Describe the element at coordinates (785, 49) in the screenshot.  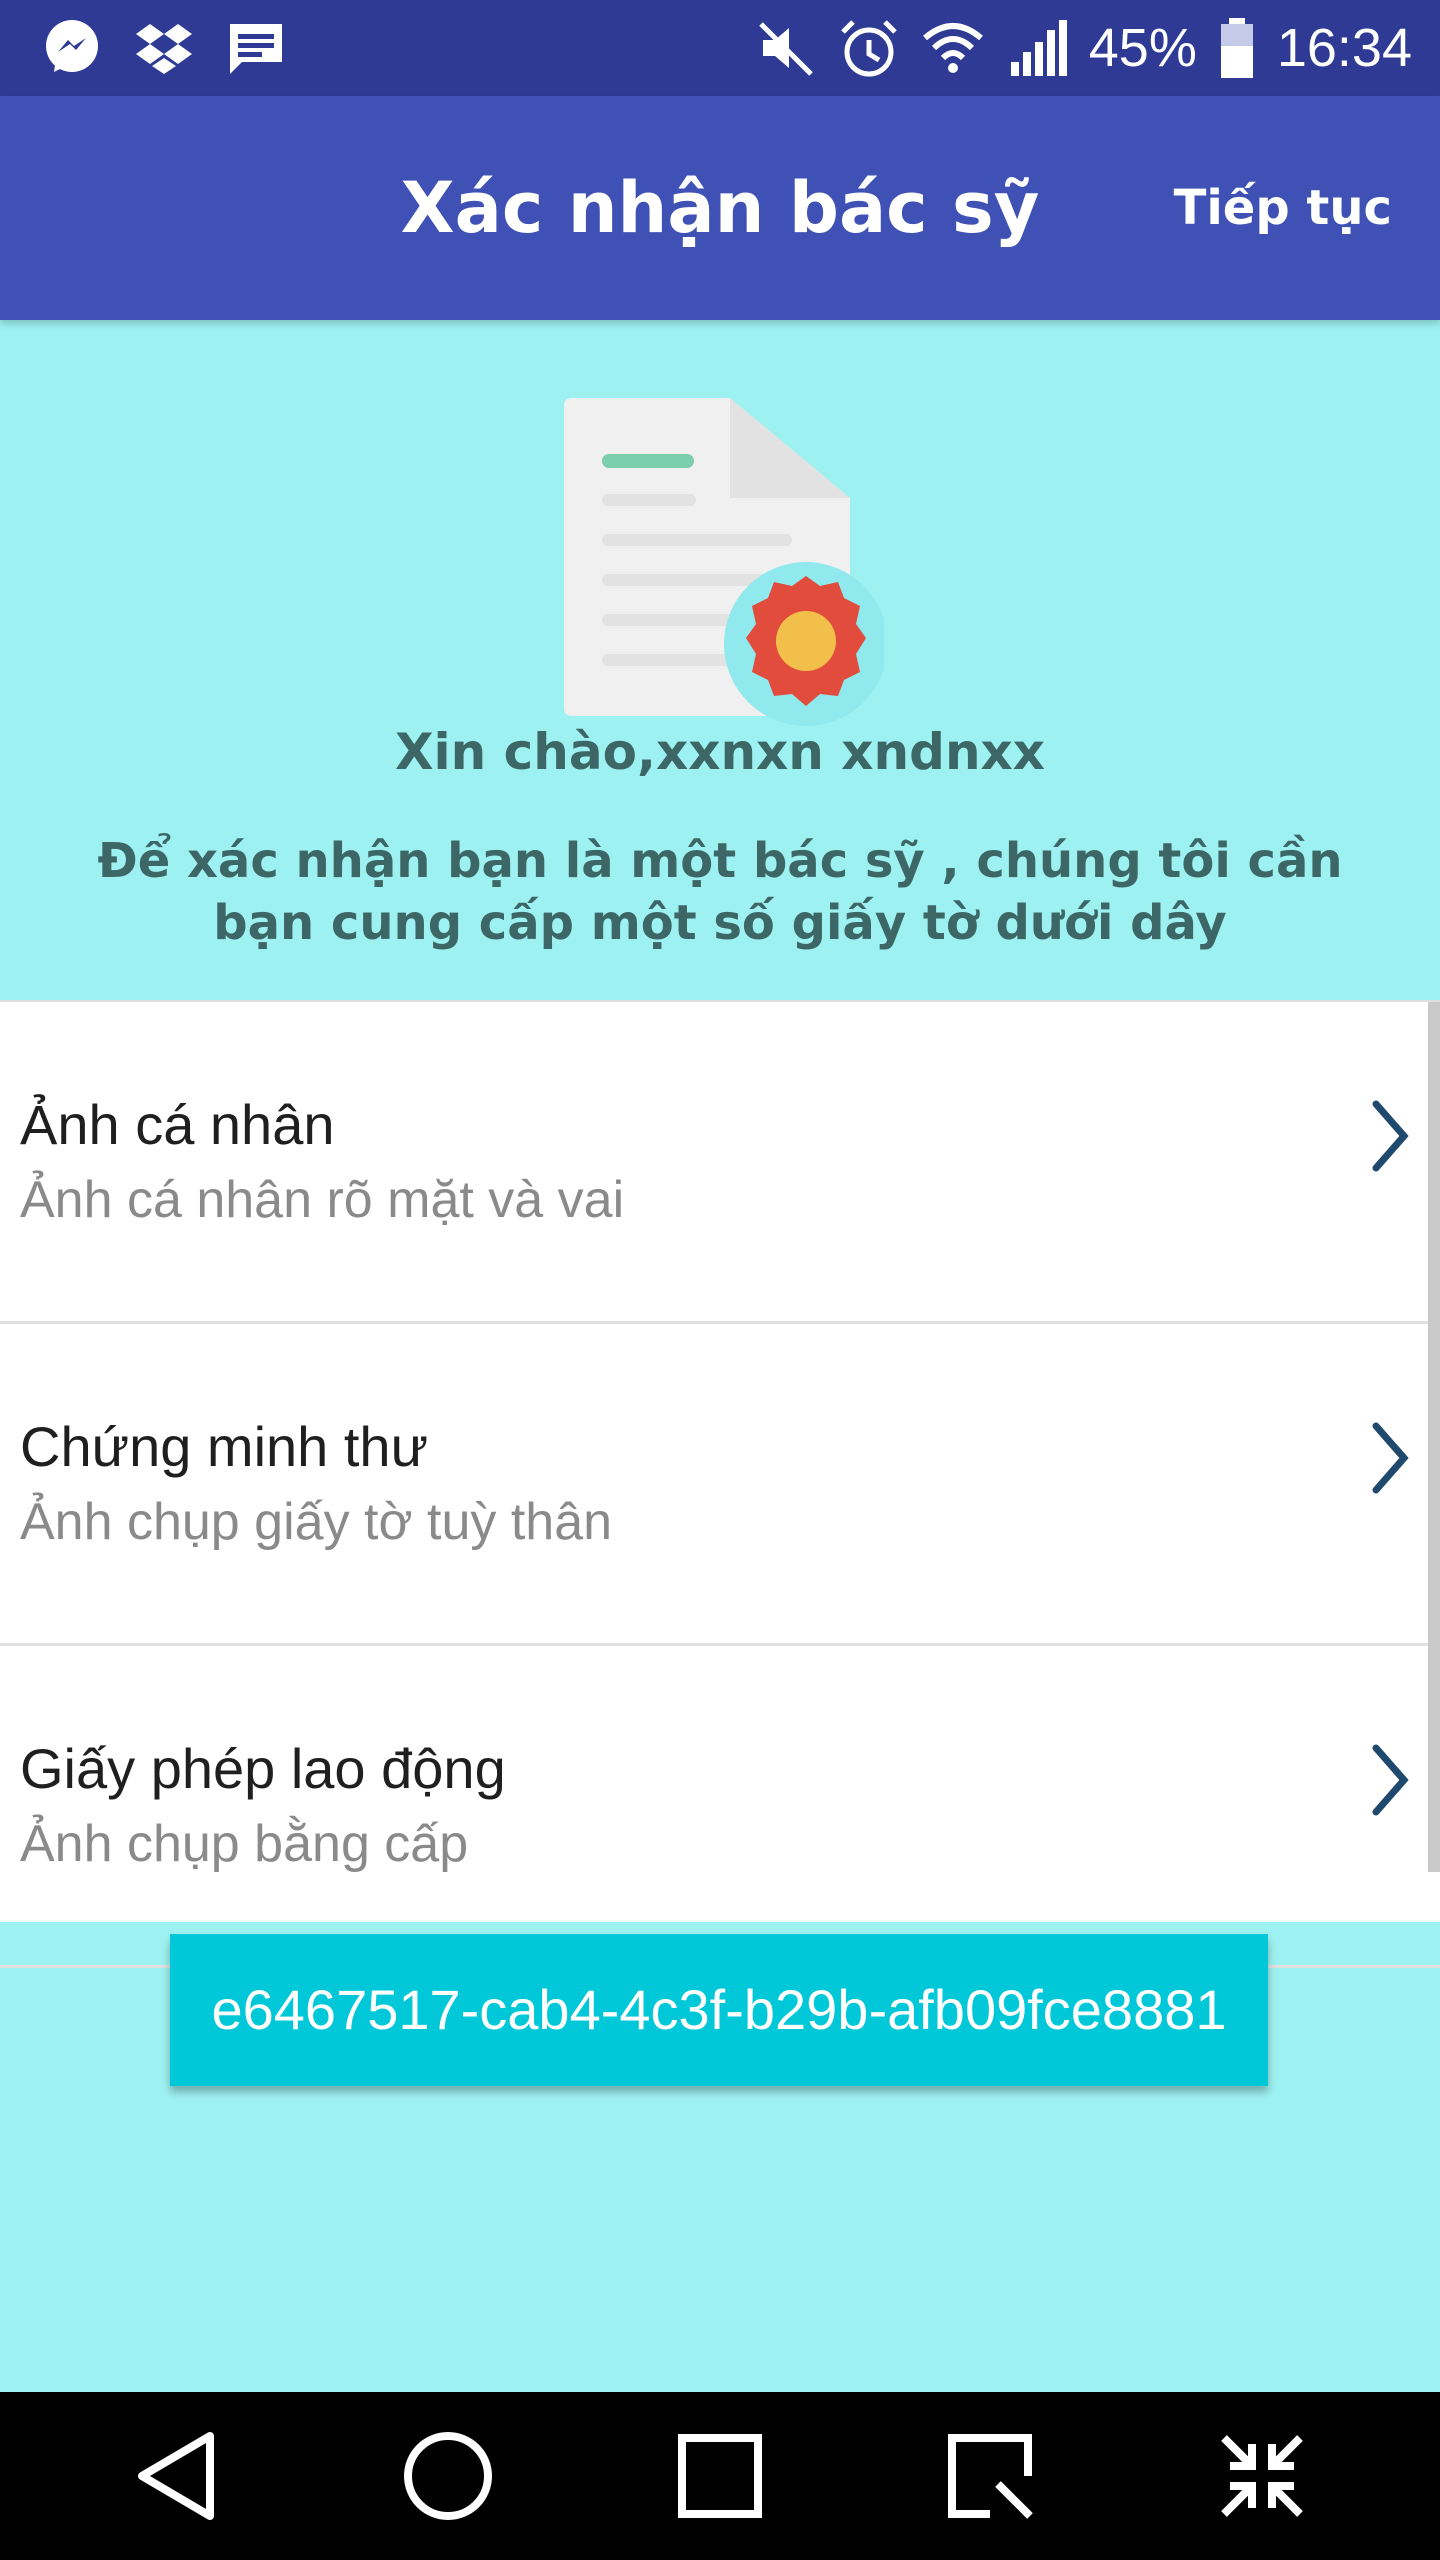
I see `mute-icon` at that location.